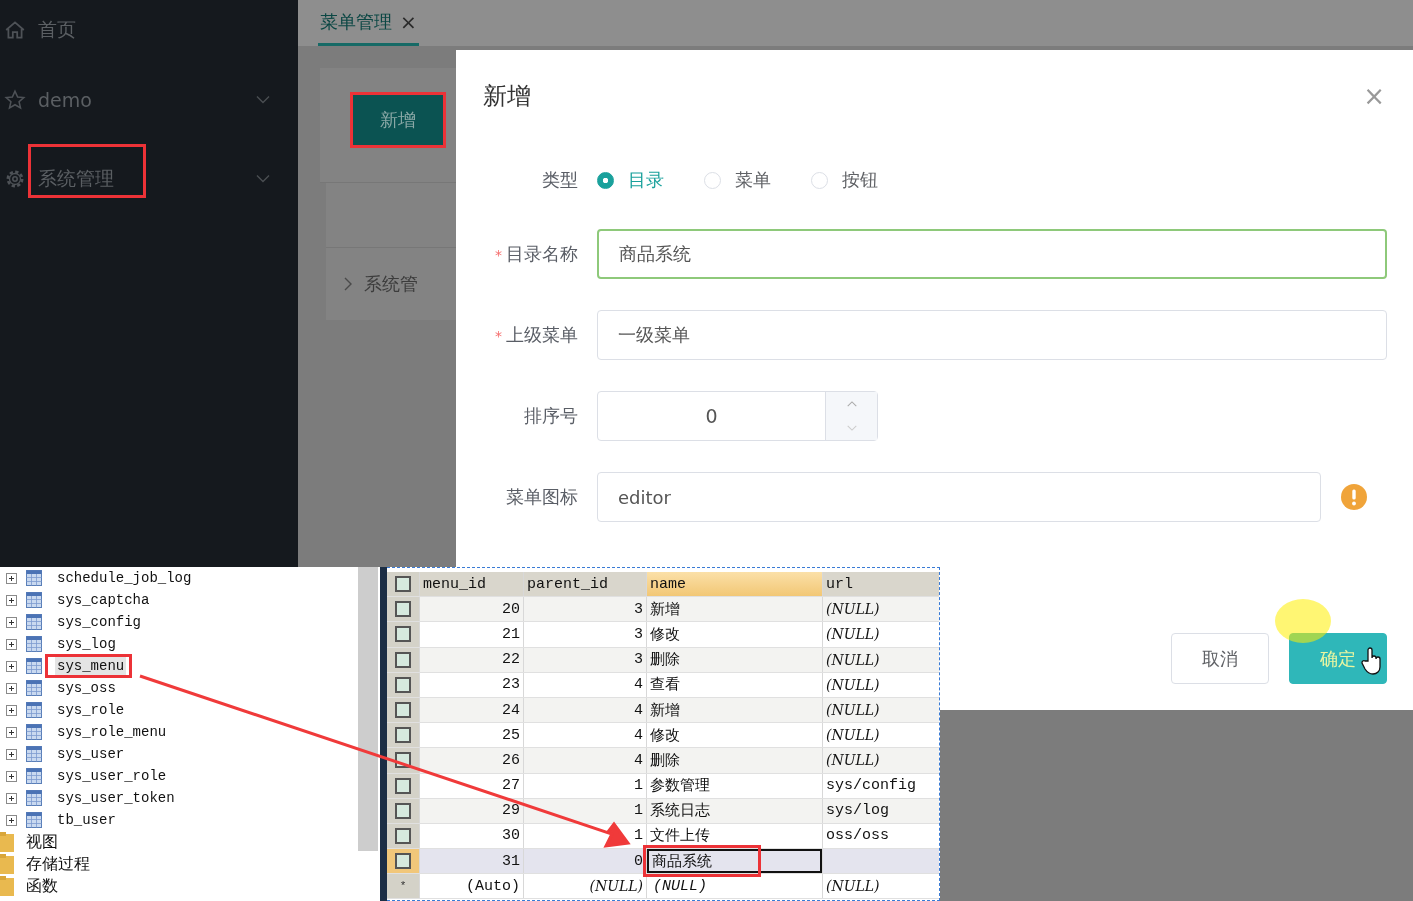 The width and height of the screenshot is (1413, 901). Describe the element at coordinates (472, 584) in the screenshot. I see `column-header: menu_id` at that location.